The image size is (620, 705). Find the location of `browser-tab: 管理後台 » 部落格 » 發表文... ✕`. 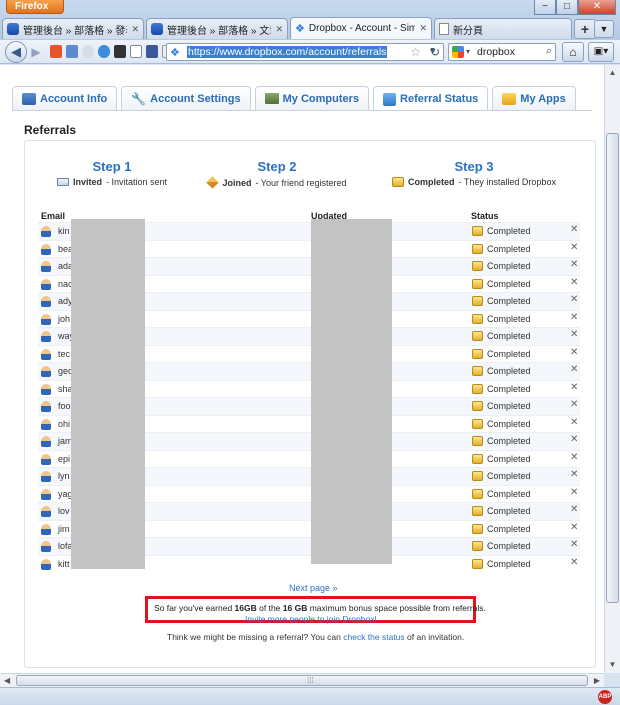

browser-tab: 管理後台 » 部落格 » 發表文... ✕ is located at coordinates (73, 28).